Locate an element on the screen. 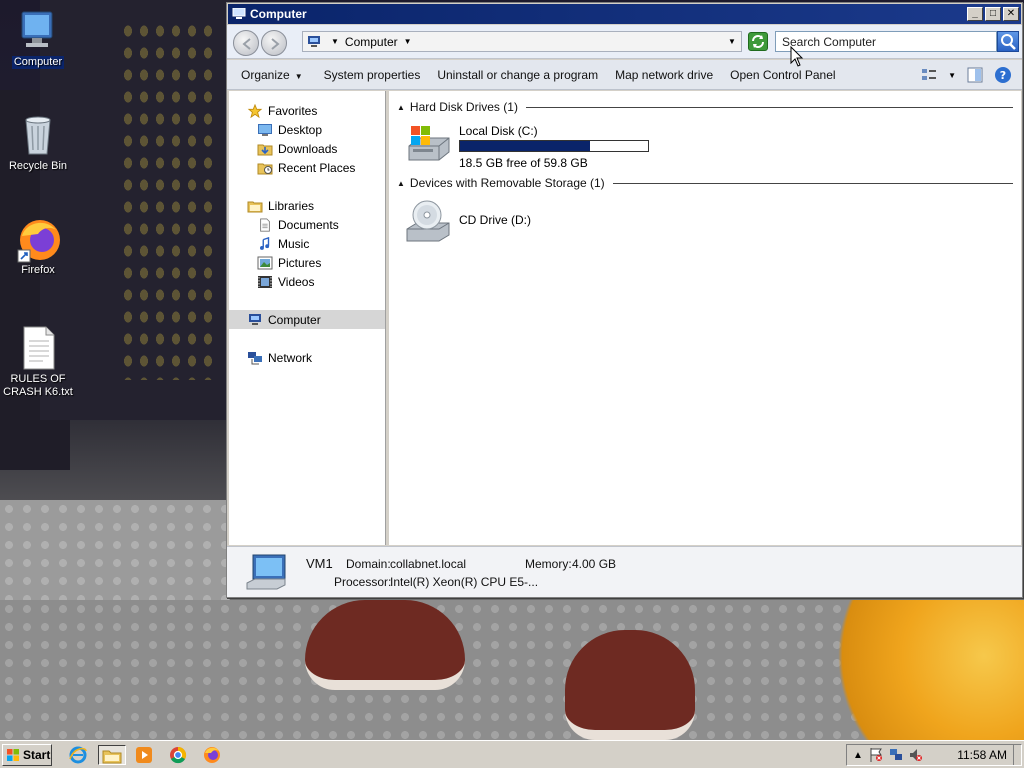  search-icon is located at coordinates (1008, 42).